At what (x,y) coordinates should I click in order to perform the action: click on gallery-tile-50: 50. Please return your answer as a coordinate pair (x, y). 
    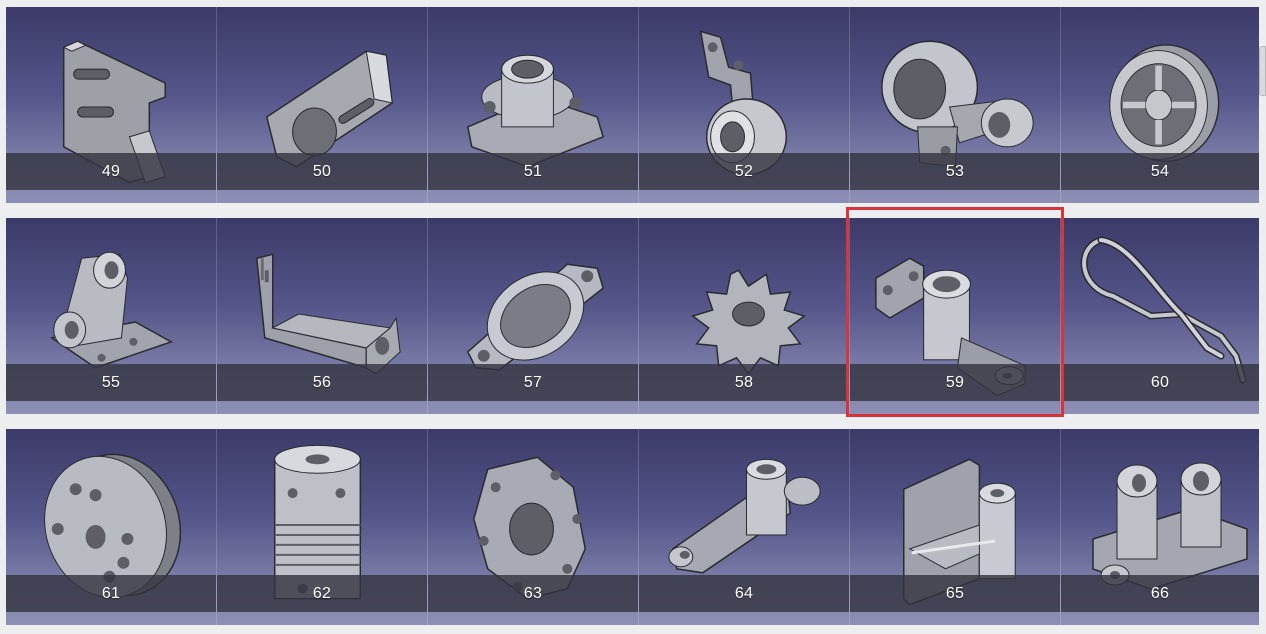
    Looking at the image, I should click on (322, 105).